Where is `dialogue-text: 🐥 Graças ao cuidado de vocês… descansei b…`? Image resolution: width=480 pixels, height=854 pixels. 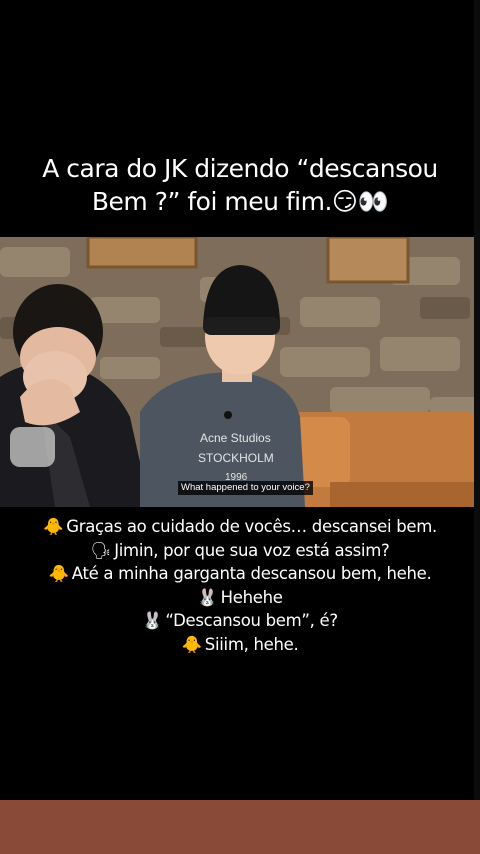
dialogue-text: 🐥 Graças ao cuidado de vocês… descansei b… is located at coordinates (240, 585).